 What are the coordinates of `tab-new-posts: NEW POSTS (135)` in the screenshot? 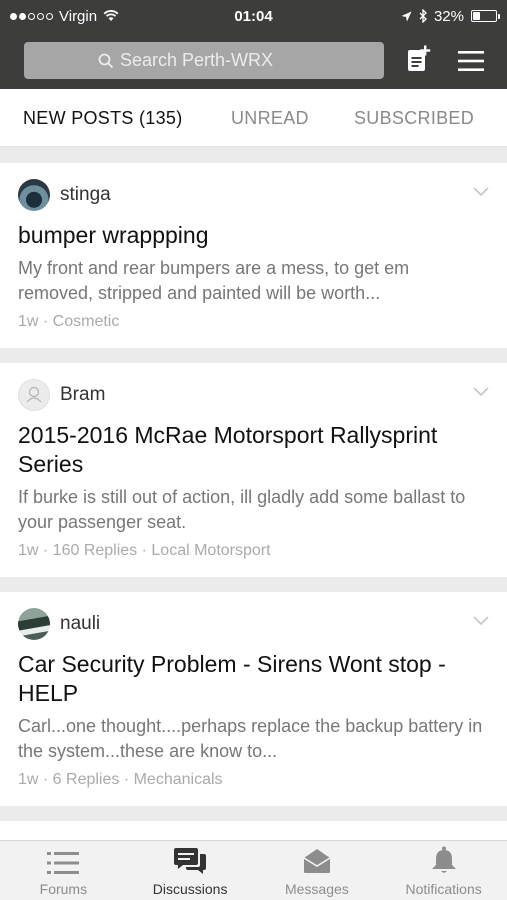 It's located at (103, 118).